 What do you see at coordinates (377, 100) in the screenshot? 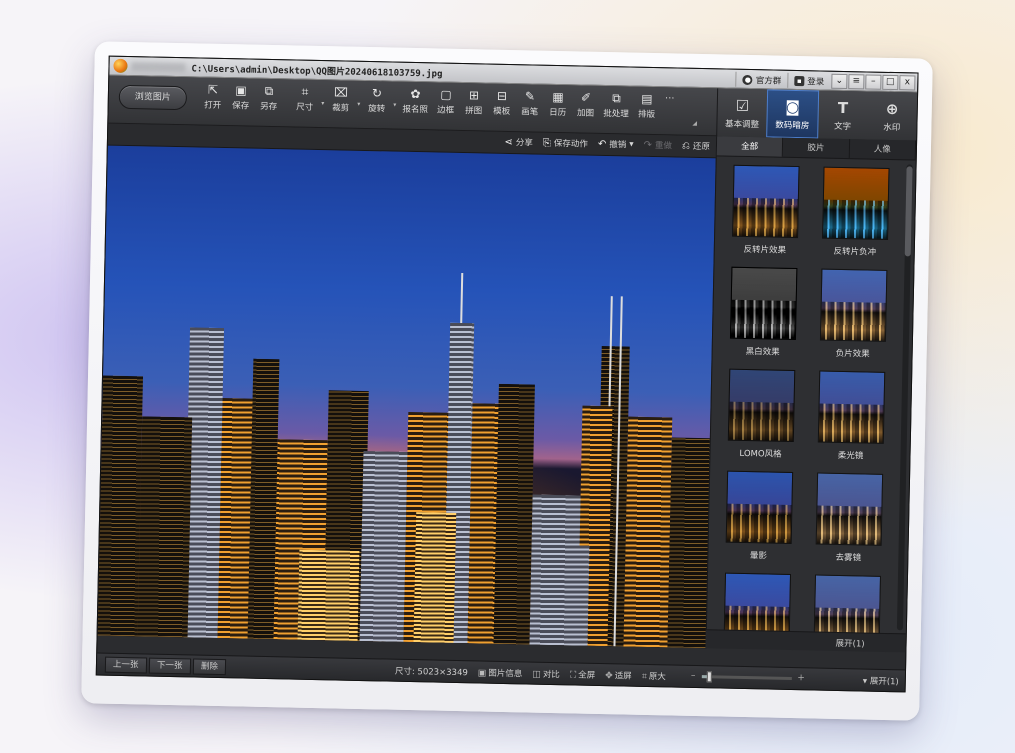
I see `tool-rotate: ↻ 旋转` at bounding box center [377, 100].